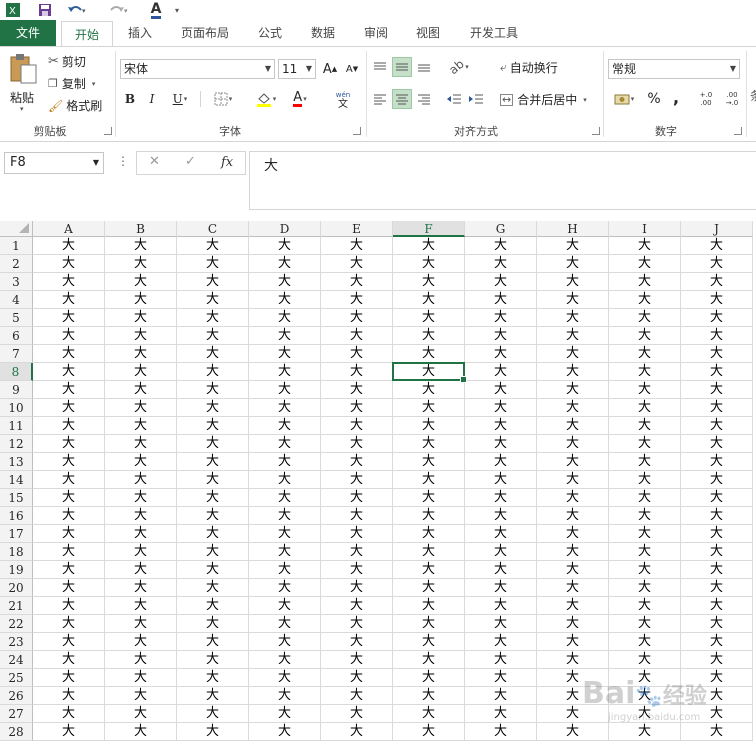 This screenshot has width=756, height=743. Describe the element at coordinates (285, 552) in the screenshot. I see `cell-d18: 大` at that location.